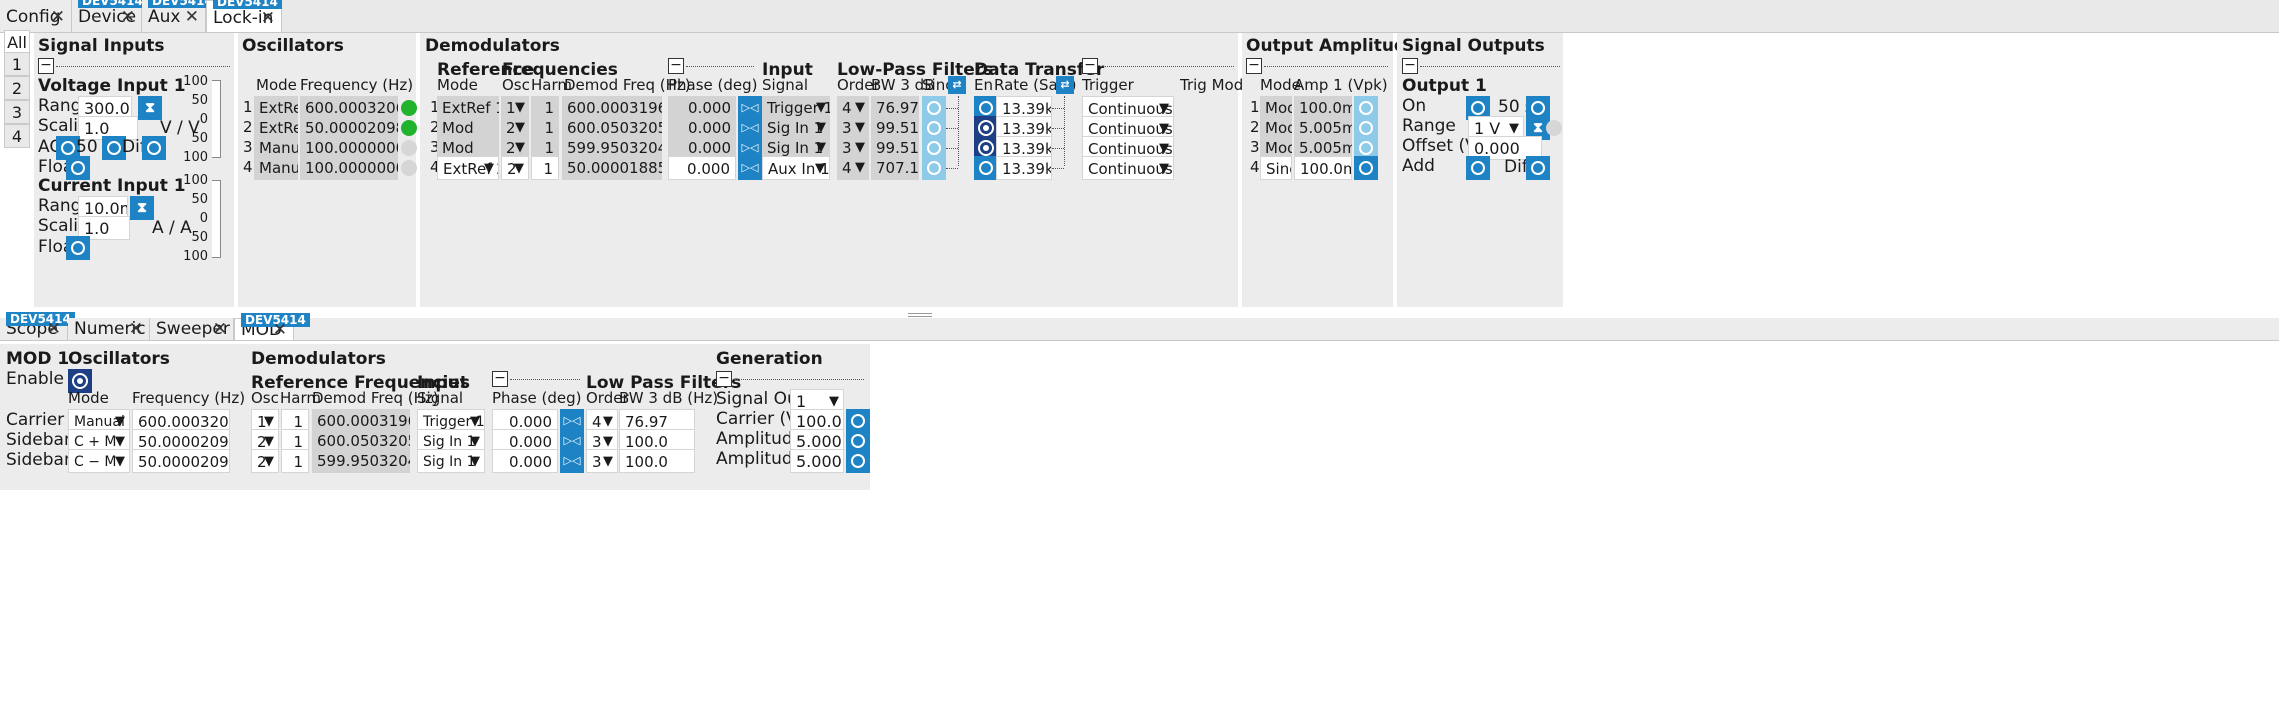 The width and height of the screenshot is (2279, 718). What do you see at coordinates (216, 119) in the screenshot?
I see `voltage-level-meter` at bounding box center [216, 119].